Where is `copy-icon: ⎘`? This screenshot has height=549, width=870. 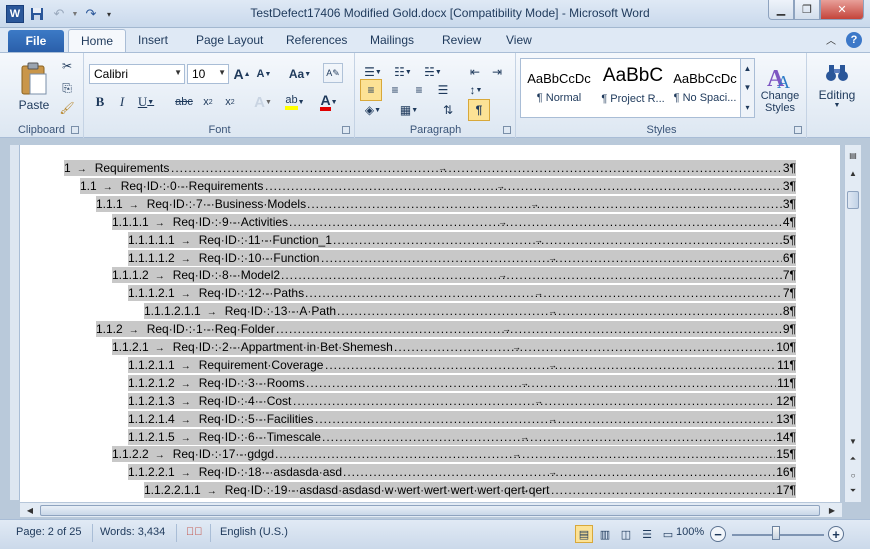
copy-icon: ⎘ is located at coordinates (67, 88).